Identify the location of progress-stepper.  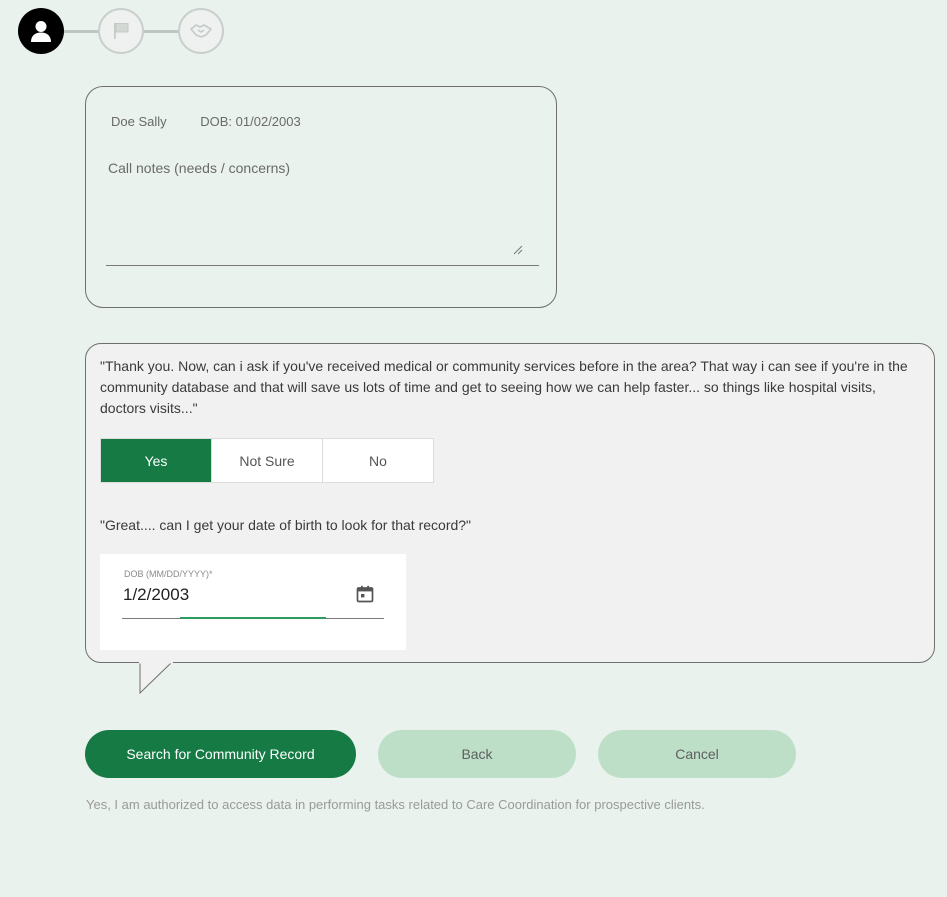
(123, 32).